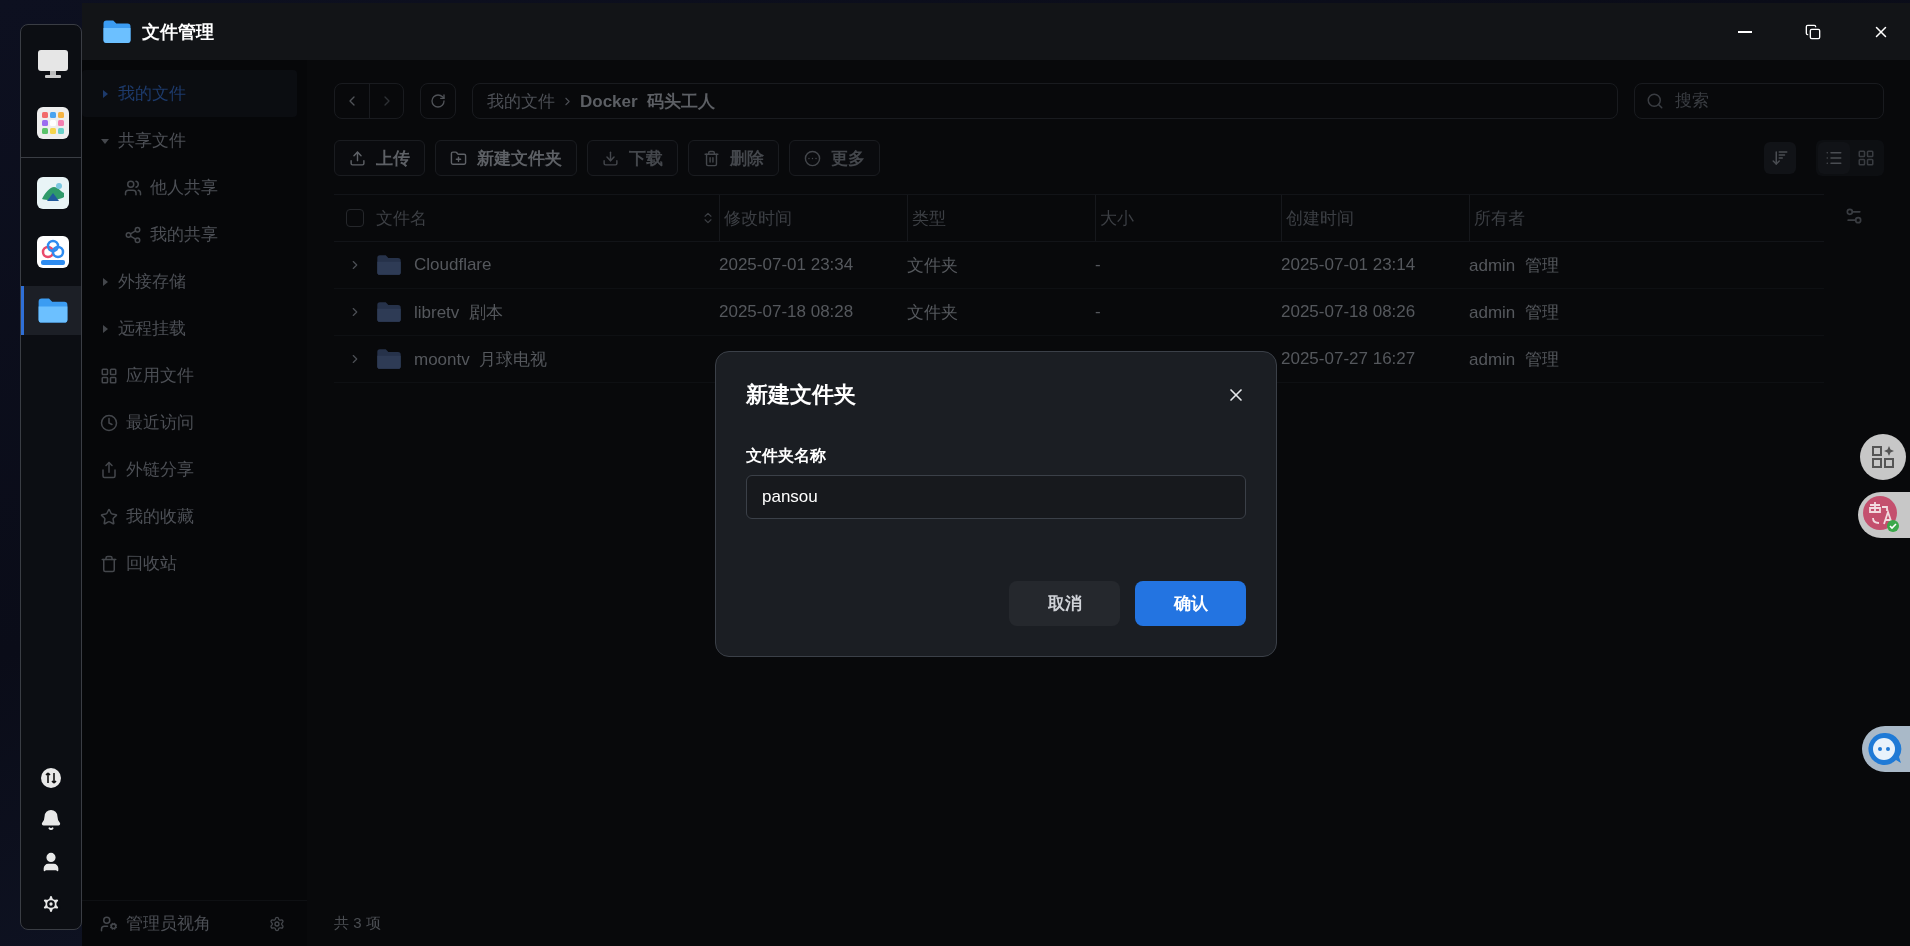  I want to click on list-icon, so click(1834, 158).